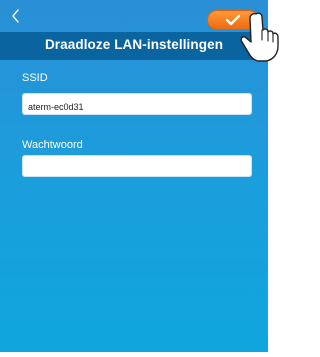  I want to click on pointing-hand-icon, so click(259, 37).